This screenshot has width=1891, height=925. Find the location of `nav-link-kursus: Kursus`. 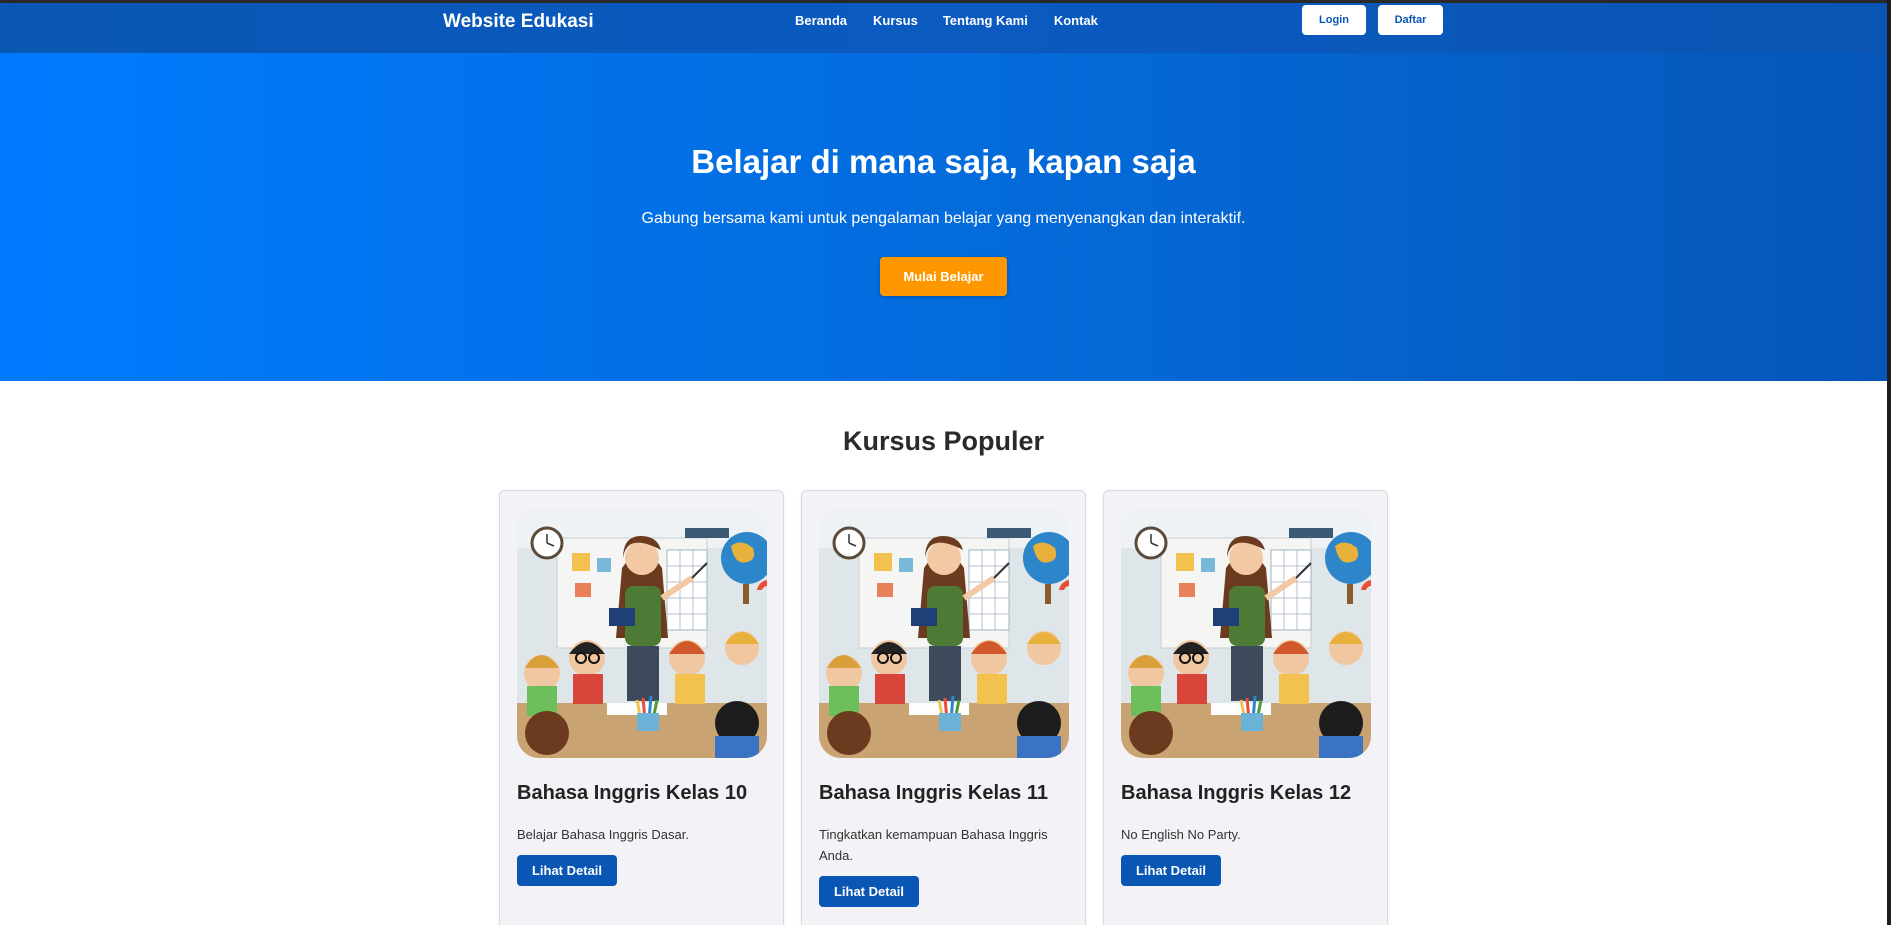

nav-link-kursus: Kursus is located at coordinates (895, 20).